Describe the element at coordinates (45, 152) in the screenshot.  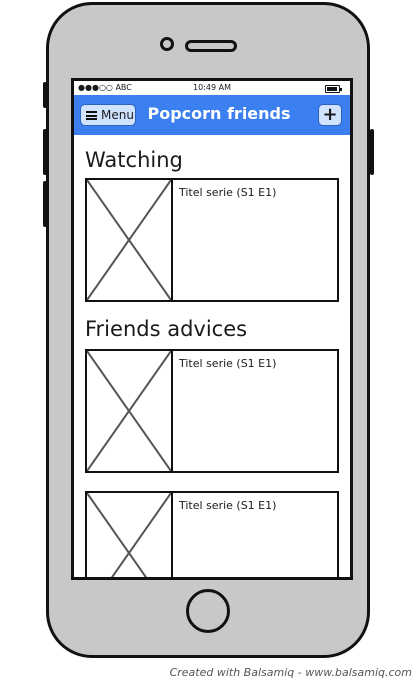
I see `volume-up-button` at that location.